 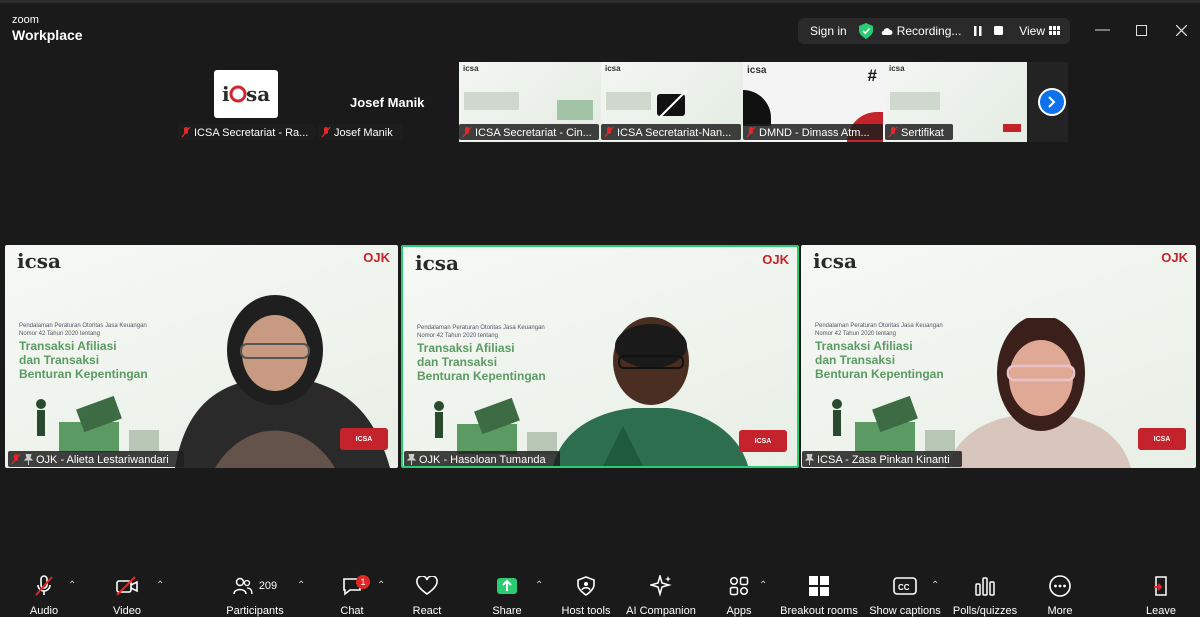 I want to click on ai-companion-button: AI Companion, so click(x=661, y=595).